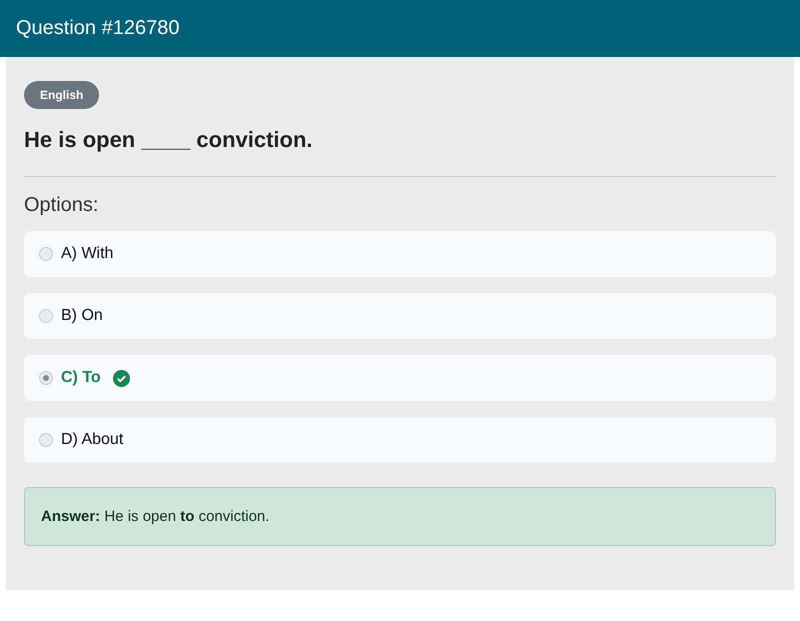 The height and width of the screenshot is (621, 800). Describe the element at coordinates (87, 254) in the screenshot. I see `option-label: A) With` at that location.